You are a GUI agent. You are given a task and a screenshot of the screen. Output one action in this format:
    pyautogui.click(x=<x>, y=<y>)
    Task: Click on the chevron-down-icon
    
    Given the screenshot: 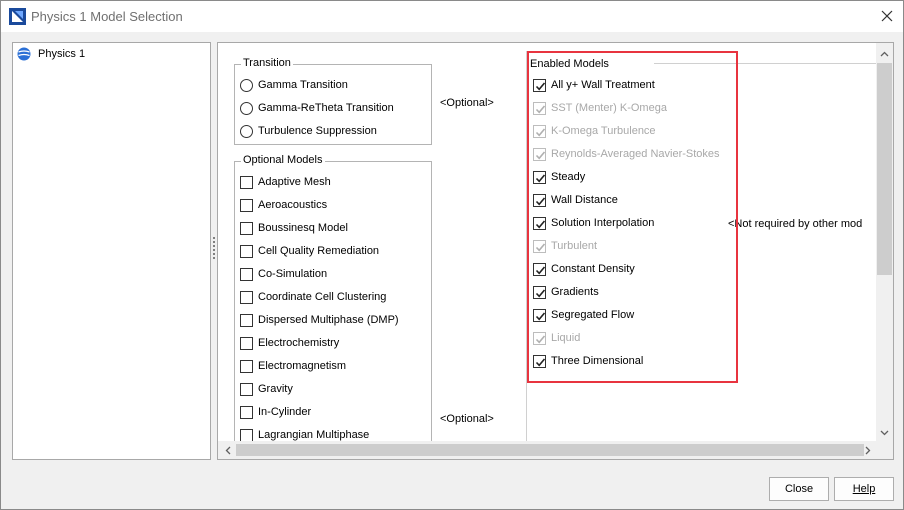 What is the action you would take?
    pyautogui.click(x=884, y=432)
    